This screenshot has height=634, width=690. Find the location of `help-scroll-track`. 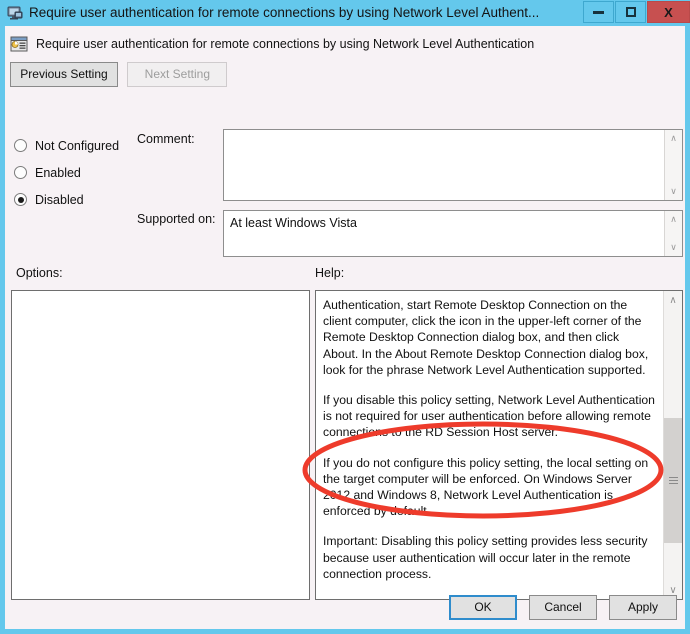

help-scroll-track is located at coordinates (673, 445).